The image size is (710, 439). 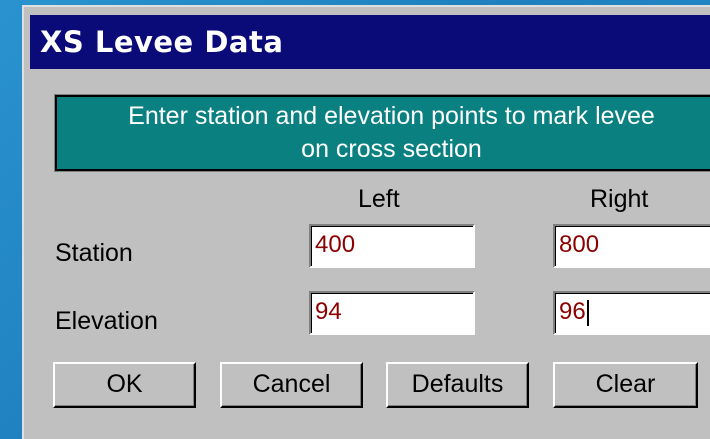 I want to click on station-left-input: 400, so click(x=392, y=246).